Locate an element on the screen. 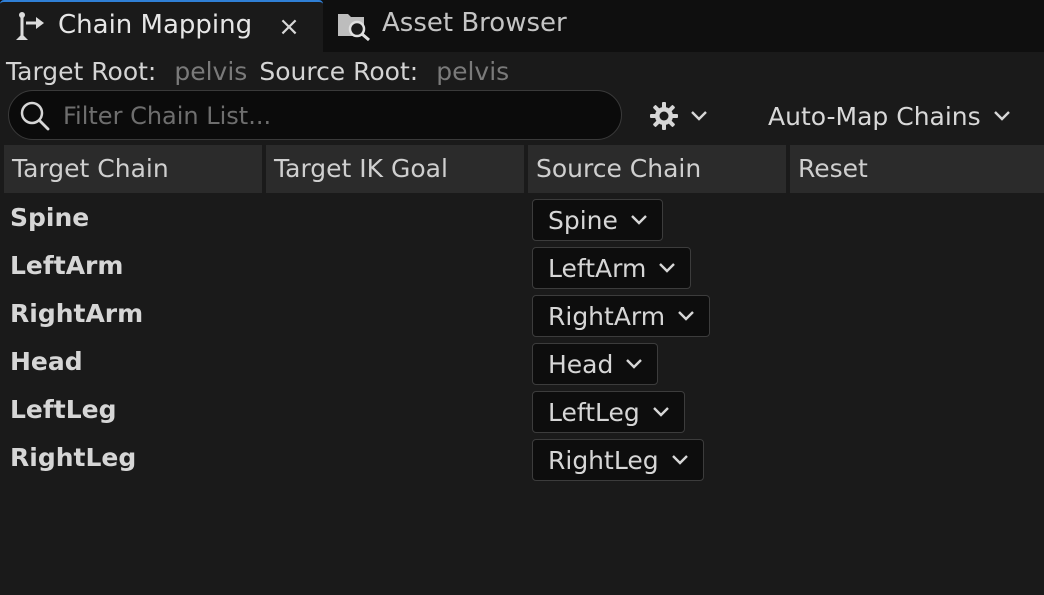 The image size is (1044, 595). target-root-value: pelvis is located at coordinates (211, 71).